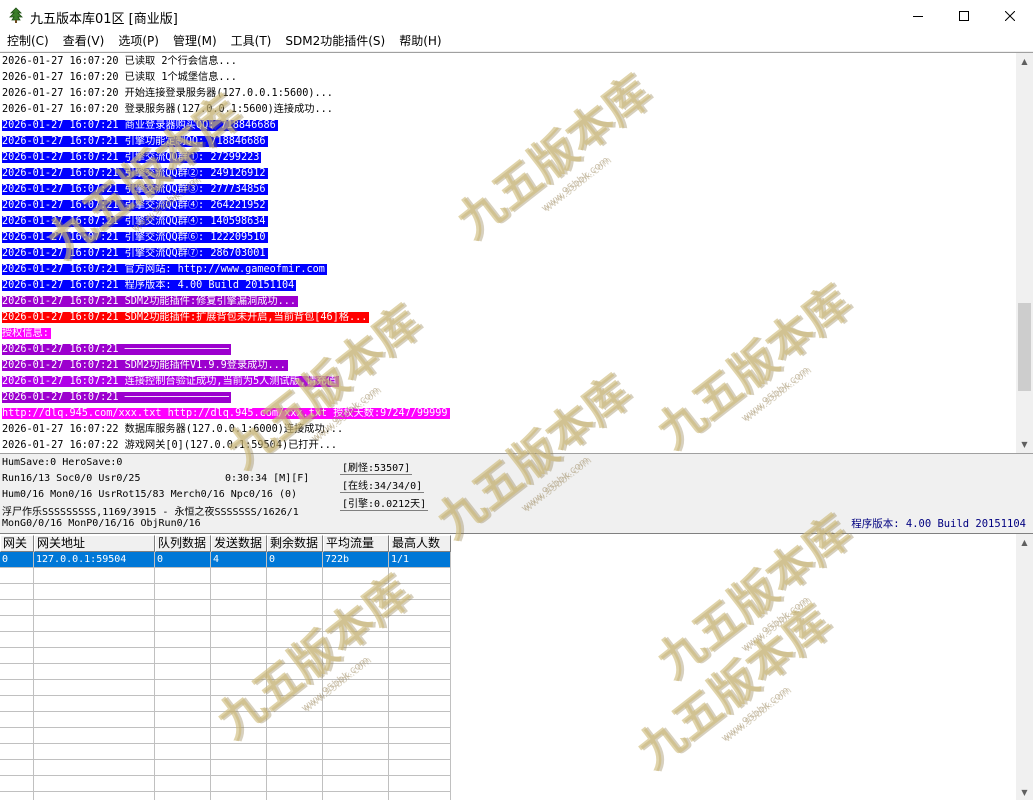  What do you see at coordinates (1024, 253) in the screenshot?
I see `log-scrollbar: ▲ ▼` at bounding box center [1024, 253].